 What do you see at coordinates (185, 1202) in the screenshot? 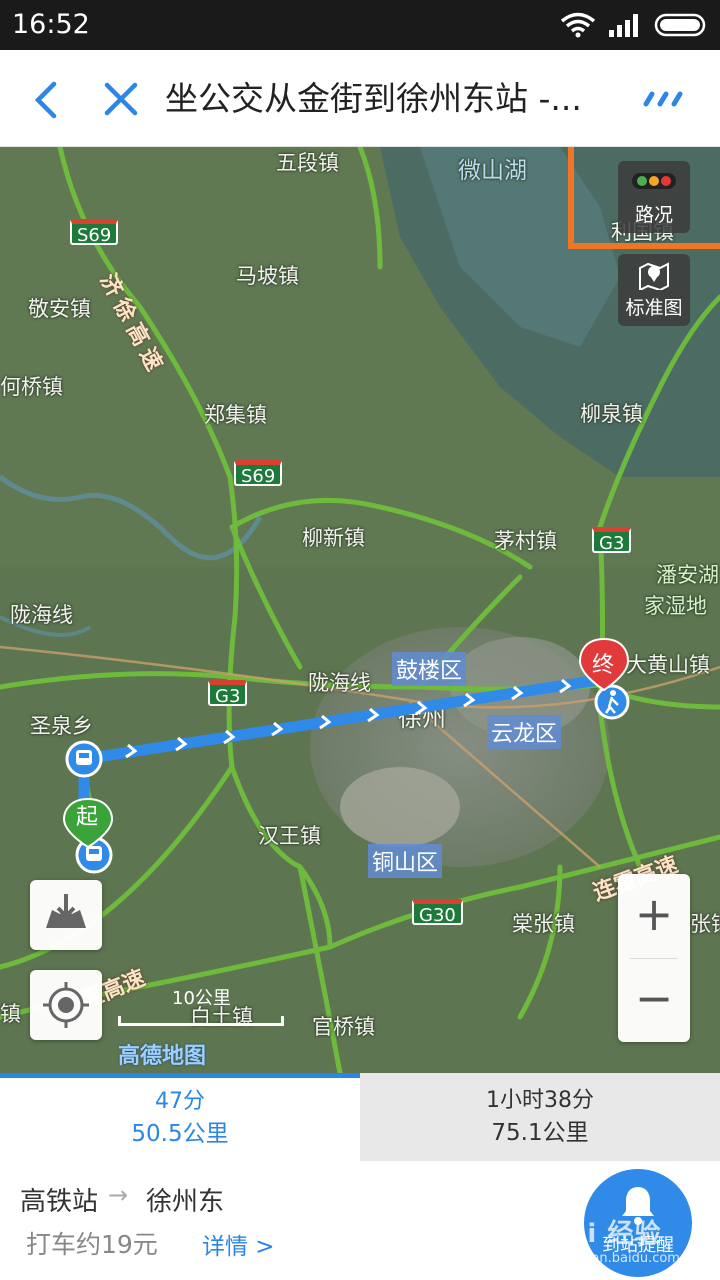
I see `route-to: 徐州东` at bounding box center [185, 1202].